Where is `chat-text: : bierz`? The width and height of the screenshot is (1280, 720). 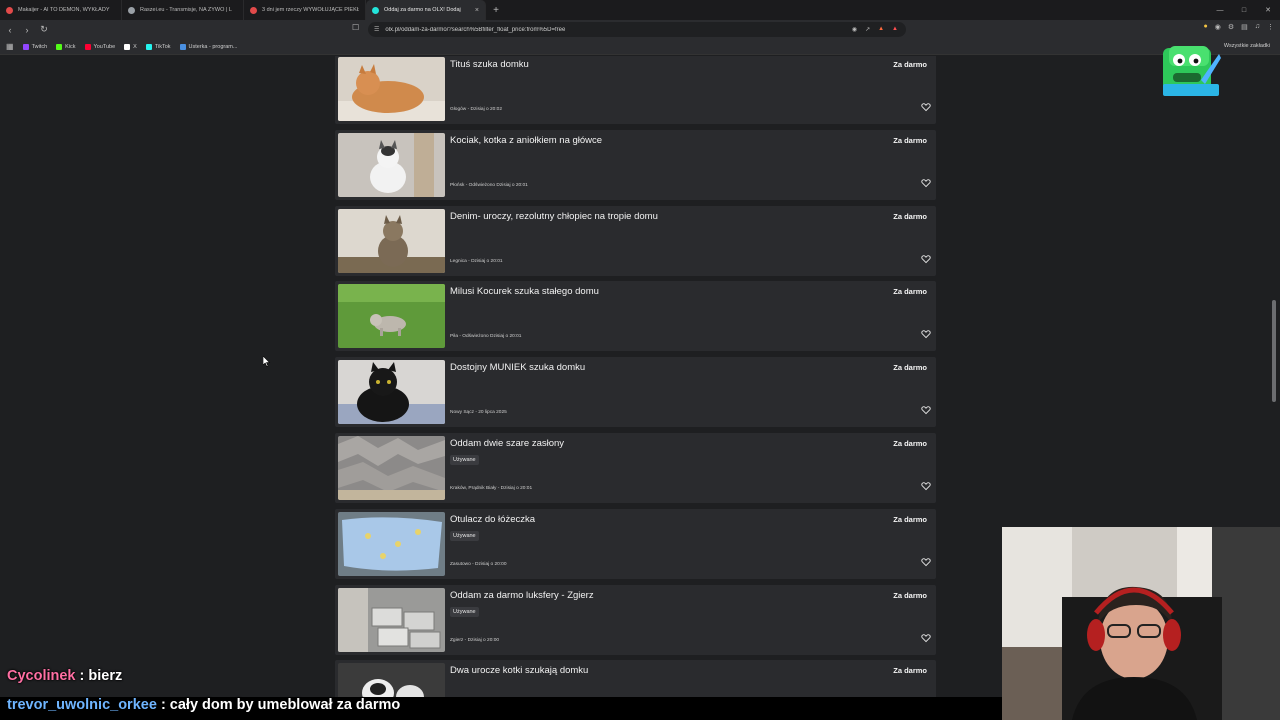
chat-text: : bierz is located at coordinates (101, 676).